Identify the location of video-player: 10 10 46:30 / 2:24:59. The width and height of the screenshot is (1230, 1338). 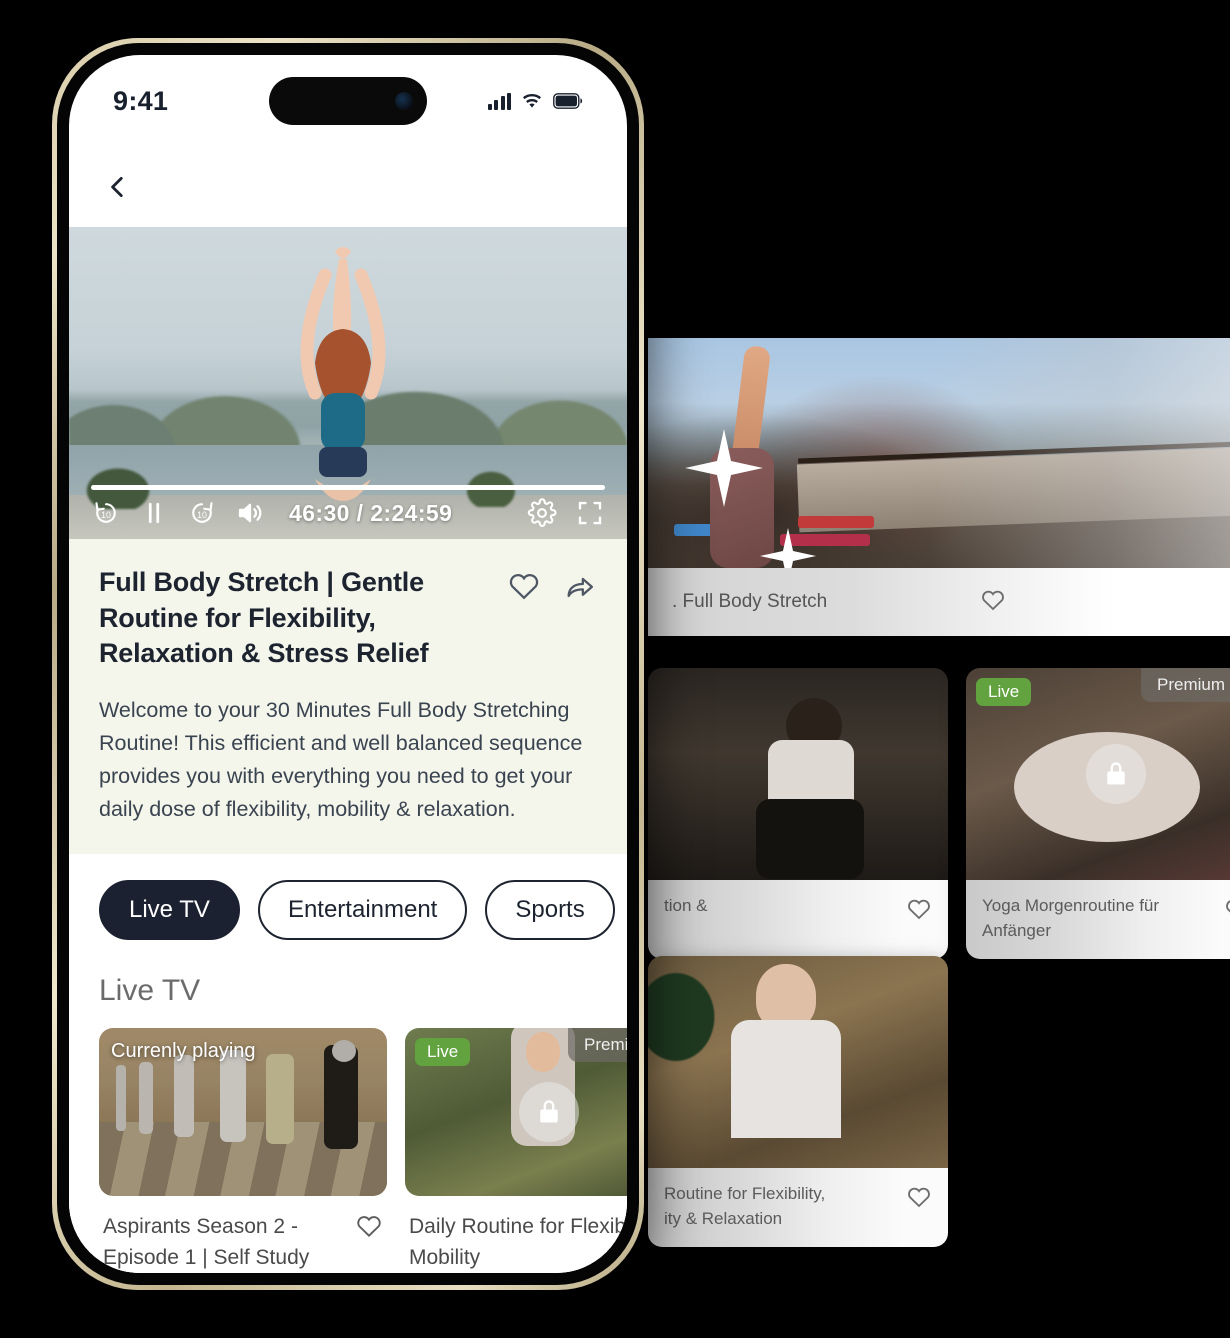
(348, 383).